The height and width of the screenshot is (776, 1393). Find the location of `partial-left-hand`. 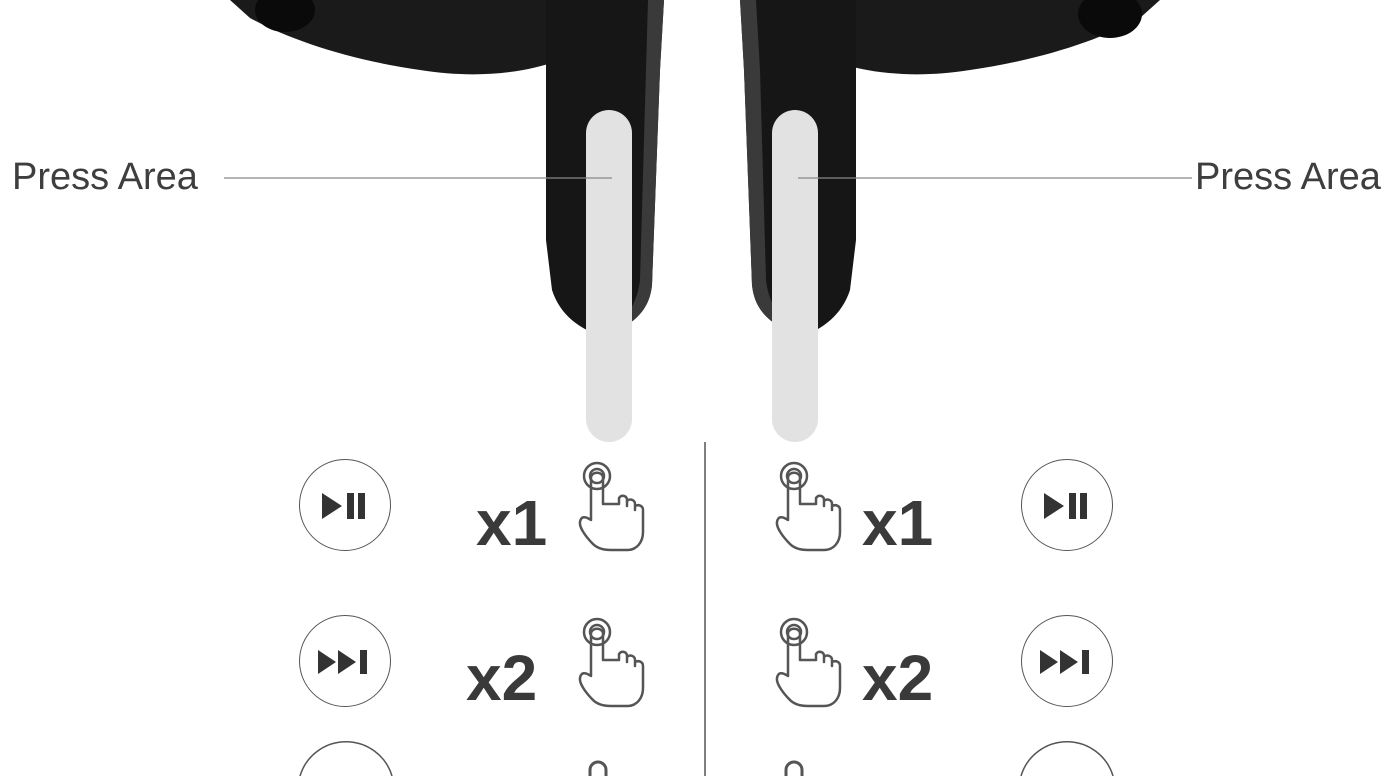

partial-left-hand is located at coordinates (598, 768).